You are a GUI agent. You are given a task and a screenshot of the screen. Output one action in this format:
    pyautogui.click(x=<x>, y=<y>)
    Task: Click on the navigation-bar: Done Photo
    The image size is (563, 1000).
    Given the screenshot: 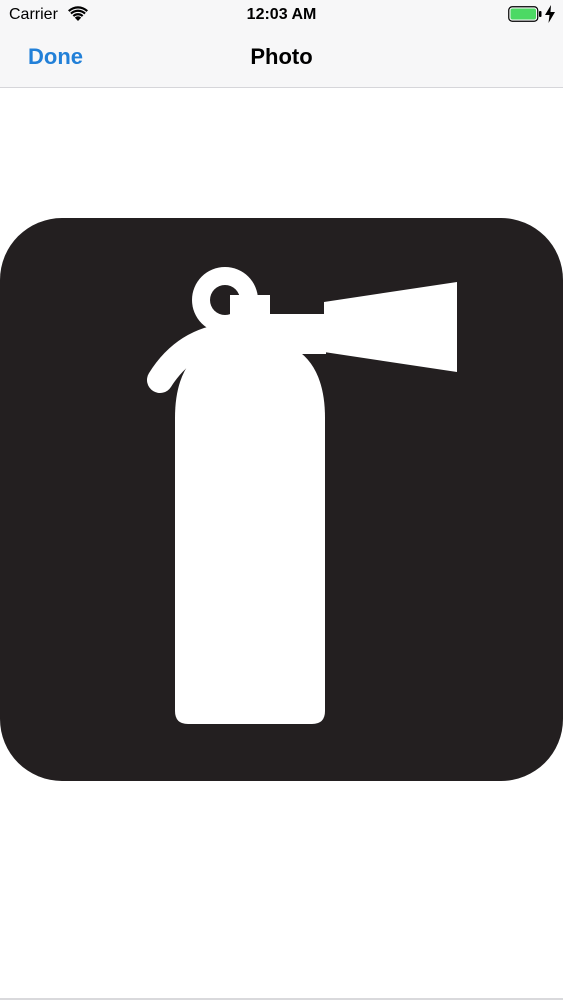 What is the action you would take?
    pyautogui.click(x=281, y=59)
    